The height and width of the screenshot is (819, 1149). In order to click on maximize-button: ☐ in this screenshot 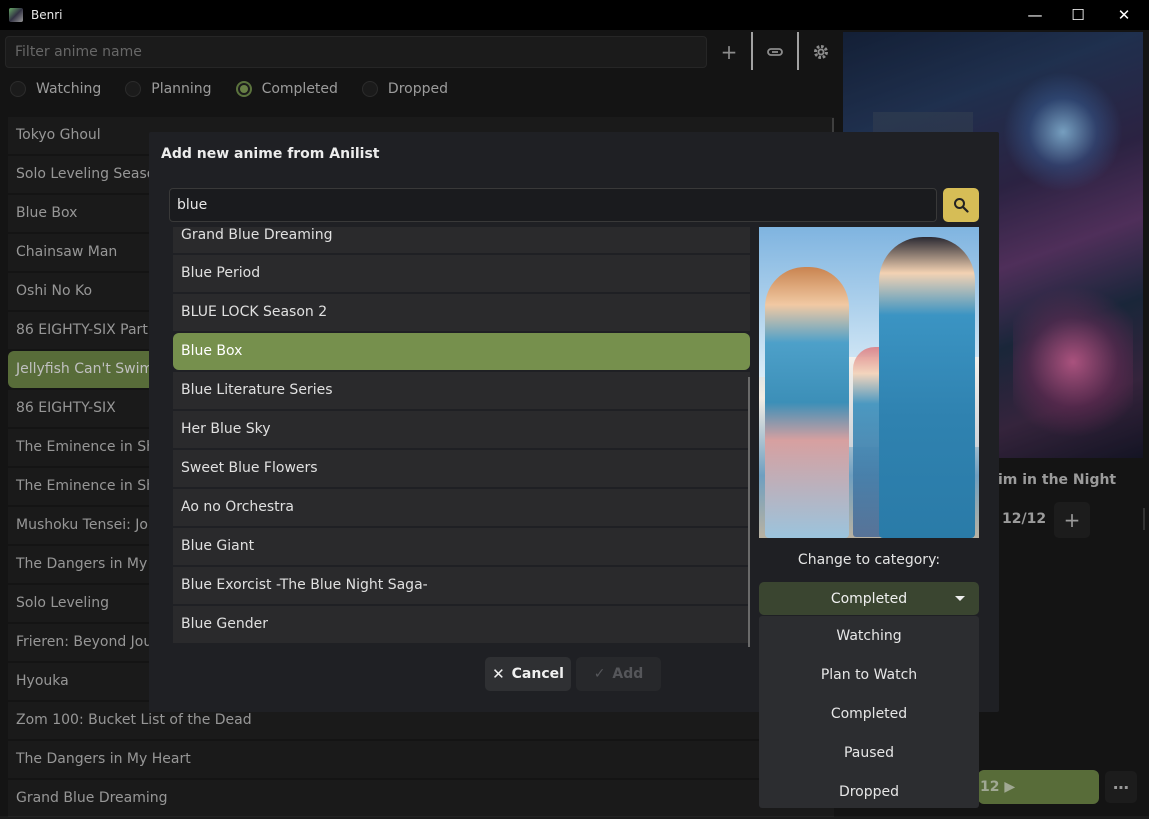, I will do `click(1078, 15)`.